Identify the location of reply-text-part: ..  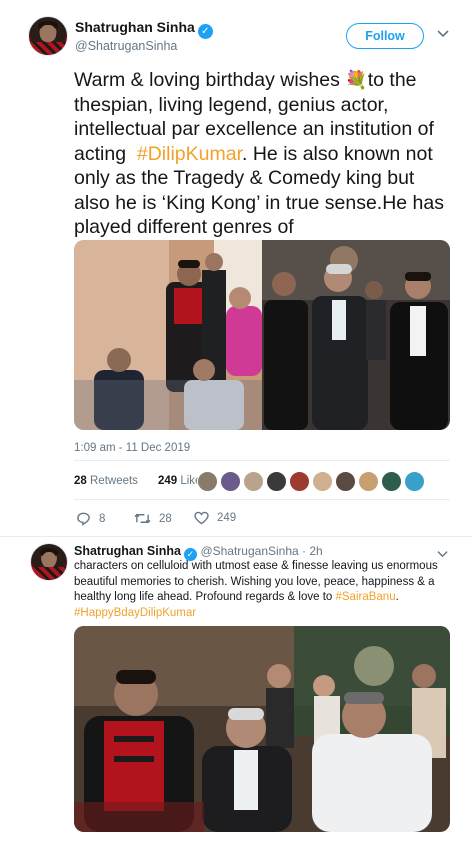
(397, 597).